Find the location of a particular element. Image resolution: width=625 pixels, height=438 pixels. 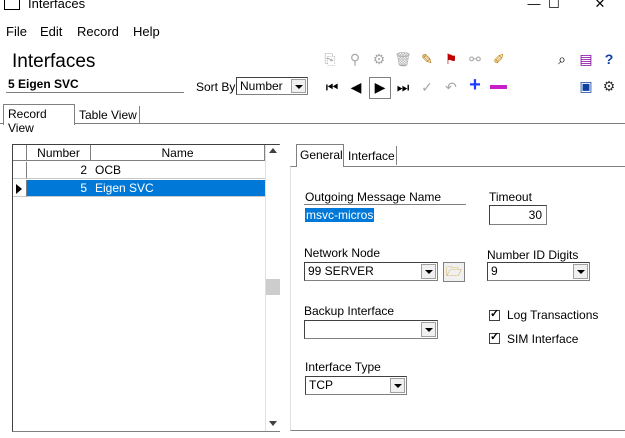

tab-divider is located at coordinates (312, 123).